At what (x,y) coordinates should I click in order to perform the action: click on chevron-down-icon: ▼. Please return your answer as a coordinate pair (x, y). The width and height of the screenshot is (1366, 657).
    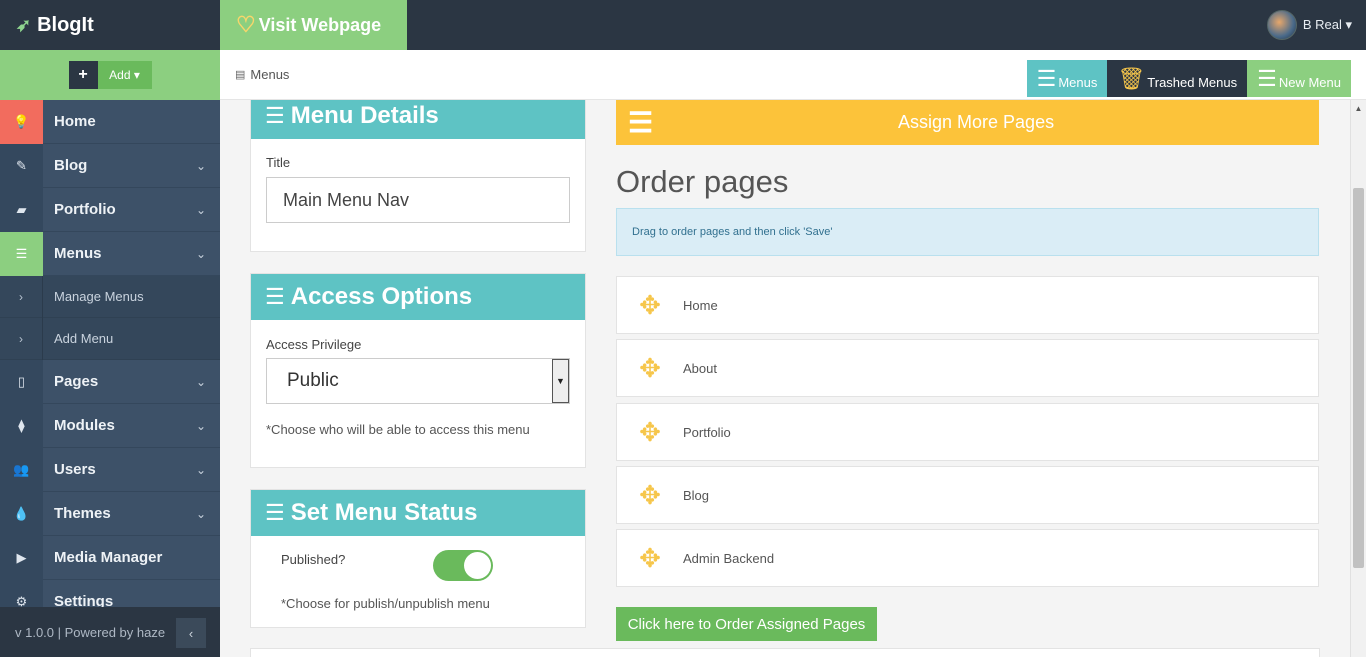
    Looking at the image, I should click on (560, 381).